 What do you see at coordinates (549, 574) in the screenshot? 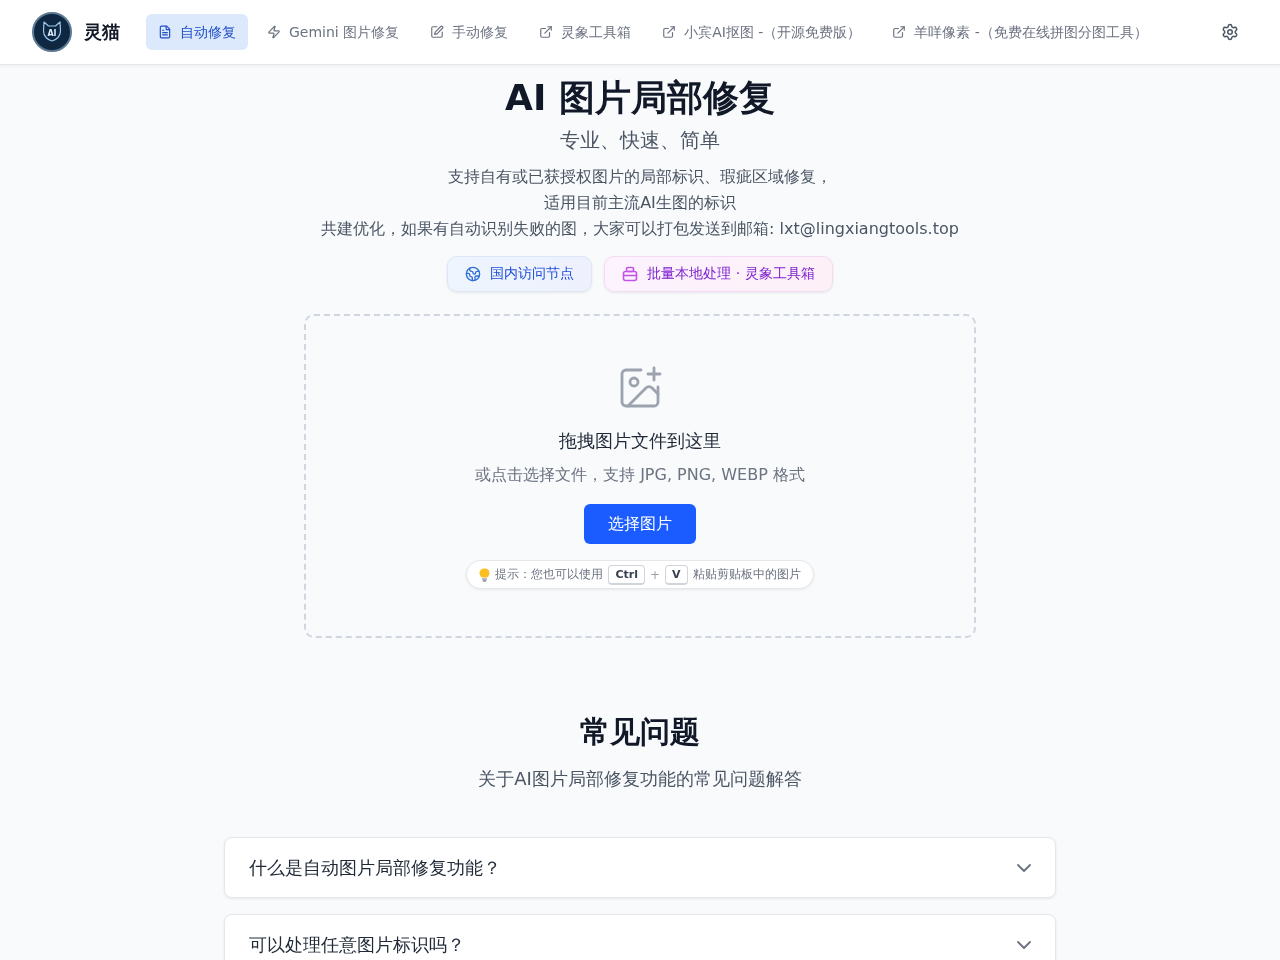
I see `tip-text: 提示：您也可以使用` at bounding box center [549, 574].